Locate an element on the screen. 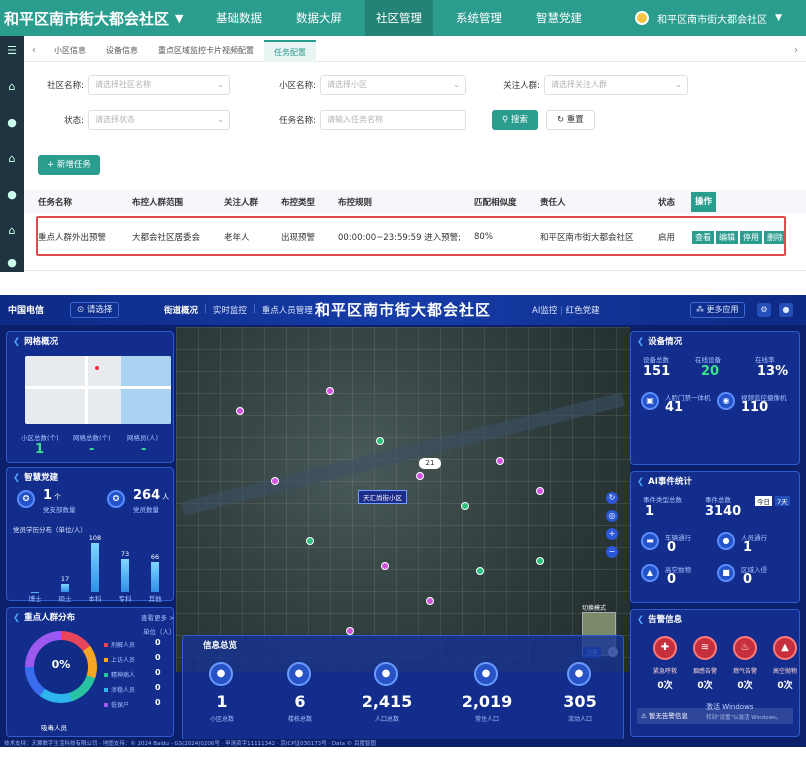 The height and width of the screenshot is (761, 806). avatar is located at coordinates (642, 18).